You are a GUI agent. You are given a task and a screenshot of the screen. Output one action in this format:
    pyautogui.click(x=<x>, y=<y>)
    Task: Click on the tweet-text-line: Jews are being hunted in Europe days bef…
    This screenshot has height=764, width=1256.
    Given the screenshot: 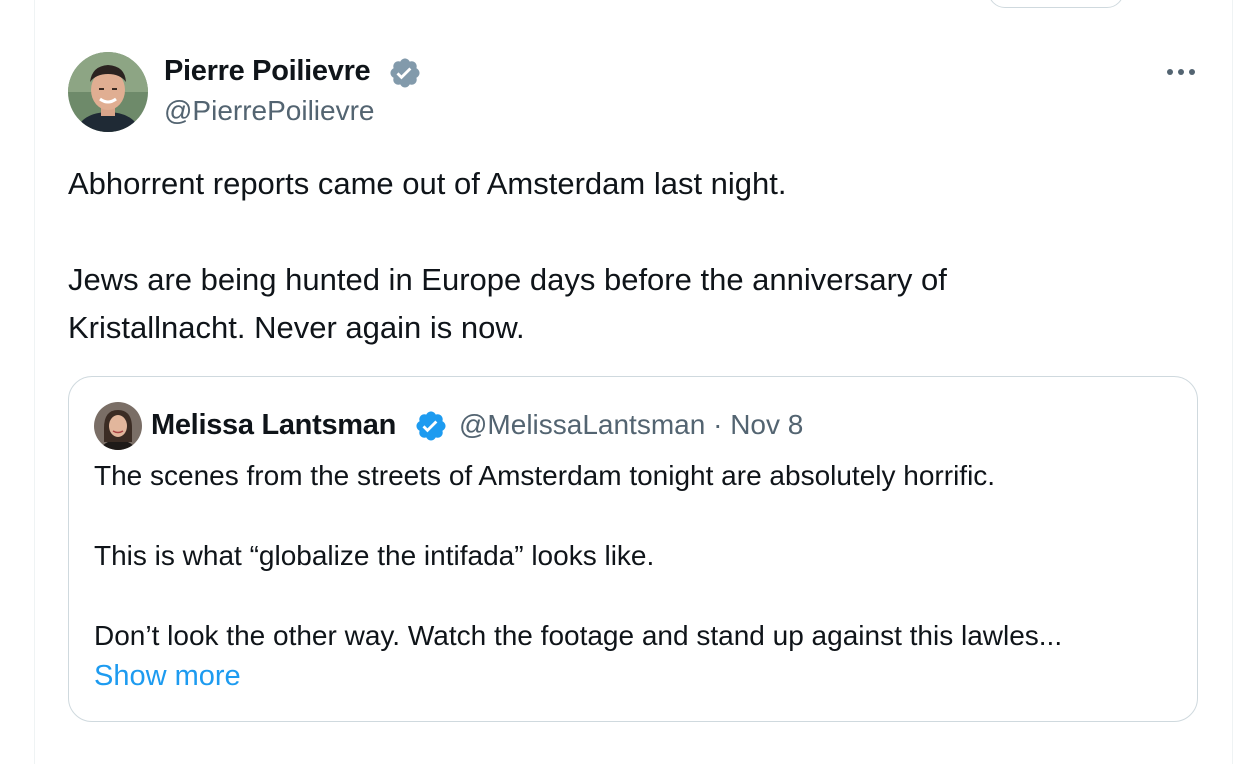 What is the action you would take?
    pyautogui.click(x=507, y=279)
    